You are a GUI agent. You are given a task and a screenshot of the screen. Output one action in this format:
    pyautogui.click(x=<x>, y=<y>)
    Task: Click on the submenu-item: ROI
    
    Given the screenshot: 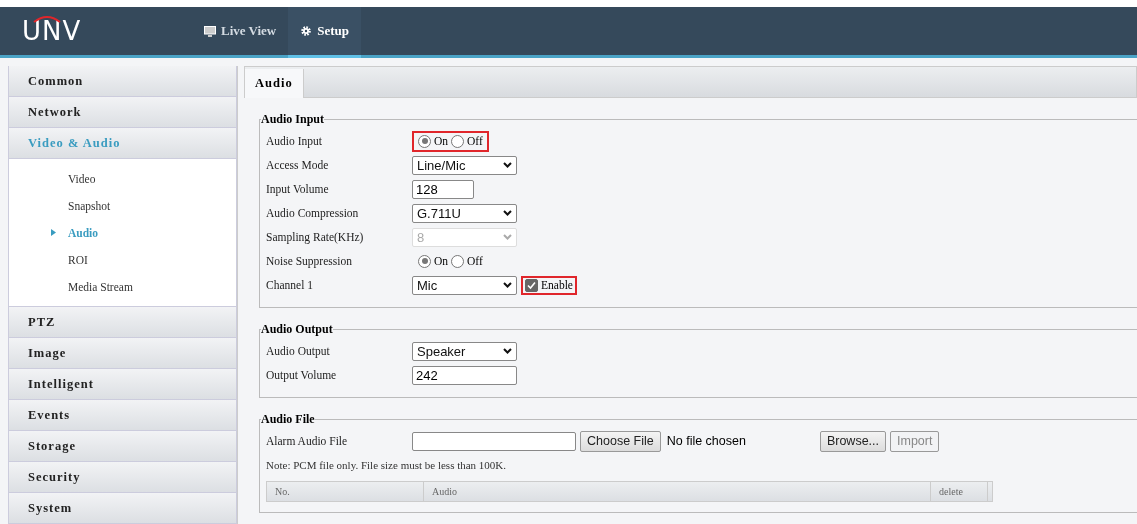 What is the action you would take?
    pyautogui.click(x=122, y=259)
    